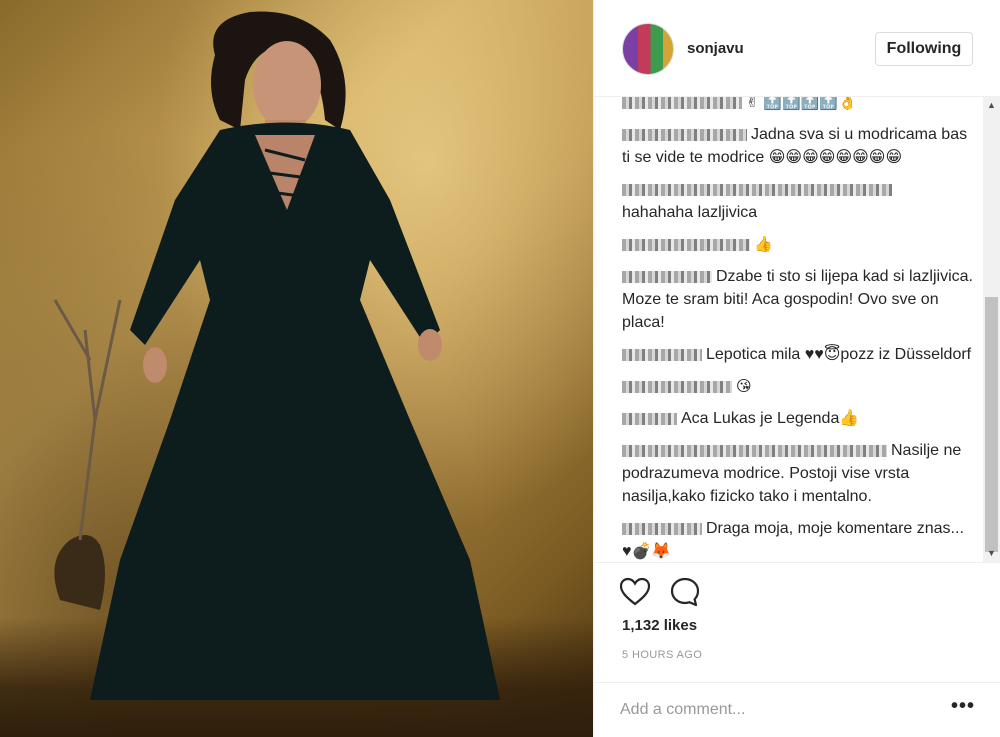  What do you see at coordinates (287, 85) in the screenshot?
I see `face` at bounding box center [287, 85].